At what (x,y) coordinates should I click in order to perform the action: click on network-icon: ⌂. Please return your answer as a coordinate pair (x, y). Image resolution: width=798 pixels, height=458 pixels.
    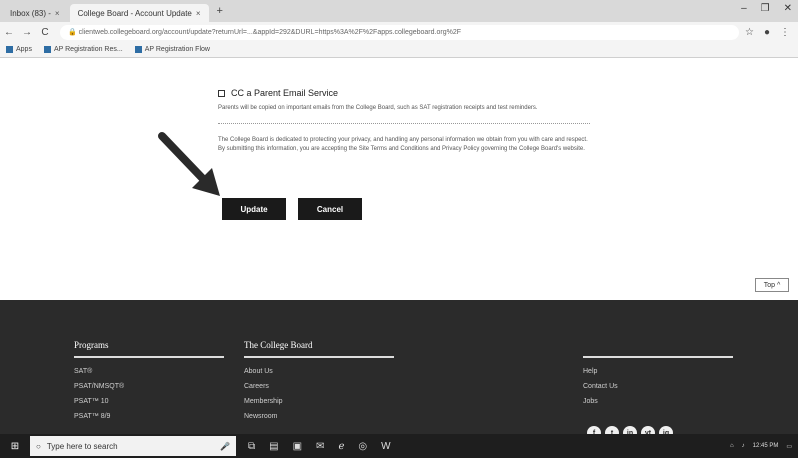
    Looking at the image, I should click on (732, 446).